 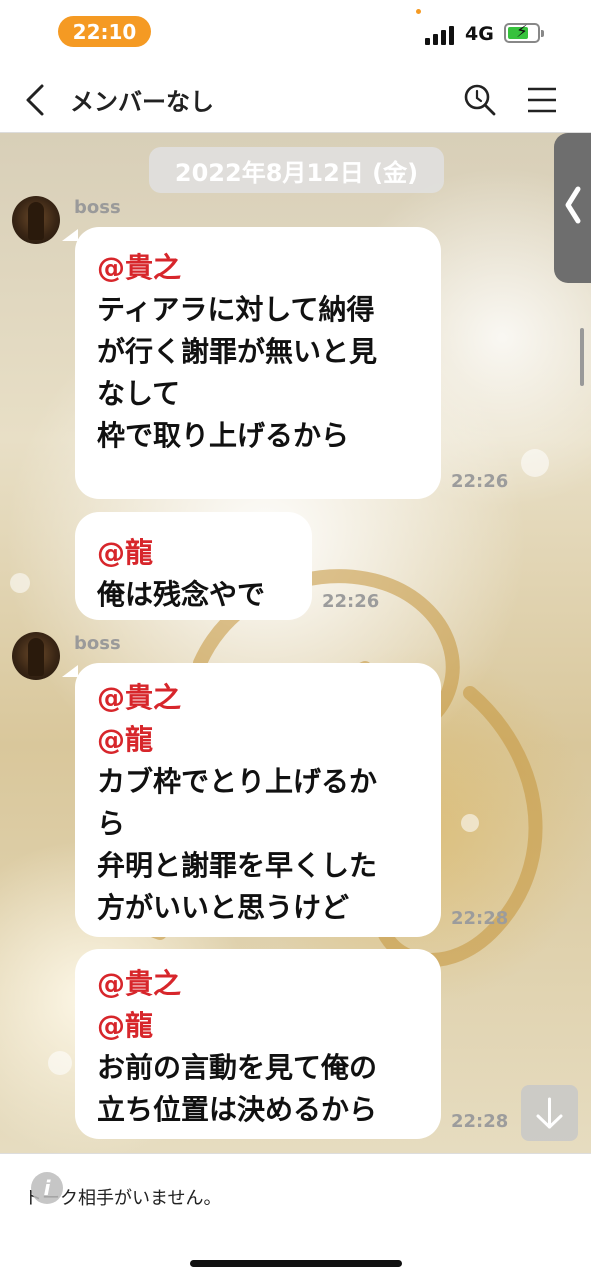 I want to click on message-bubble: @貴之 ティアラに対して納得 が行く謝罪が無いと見 なして 枠で取り上げるから, so click(x=258, y=363).